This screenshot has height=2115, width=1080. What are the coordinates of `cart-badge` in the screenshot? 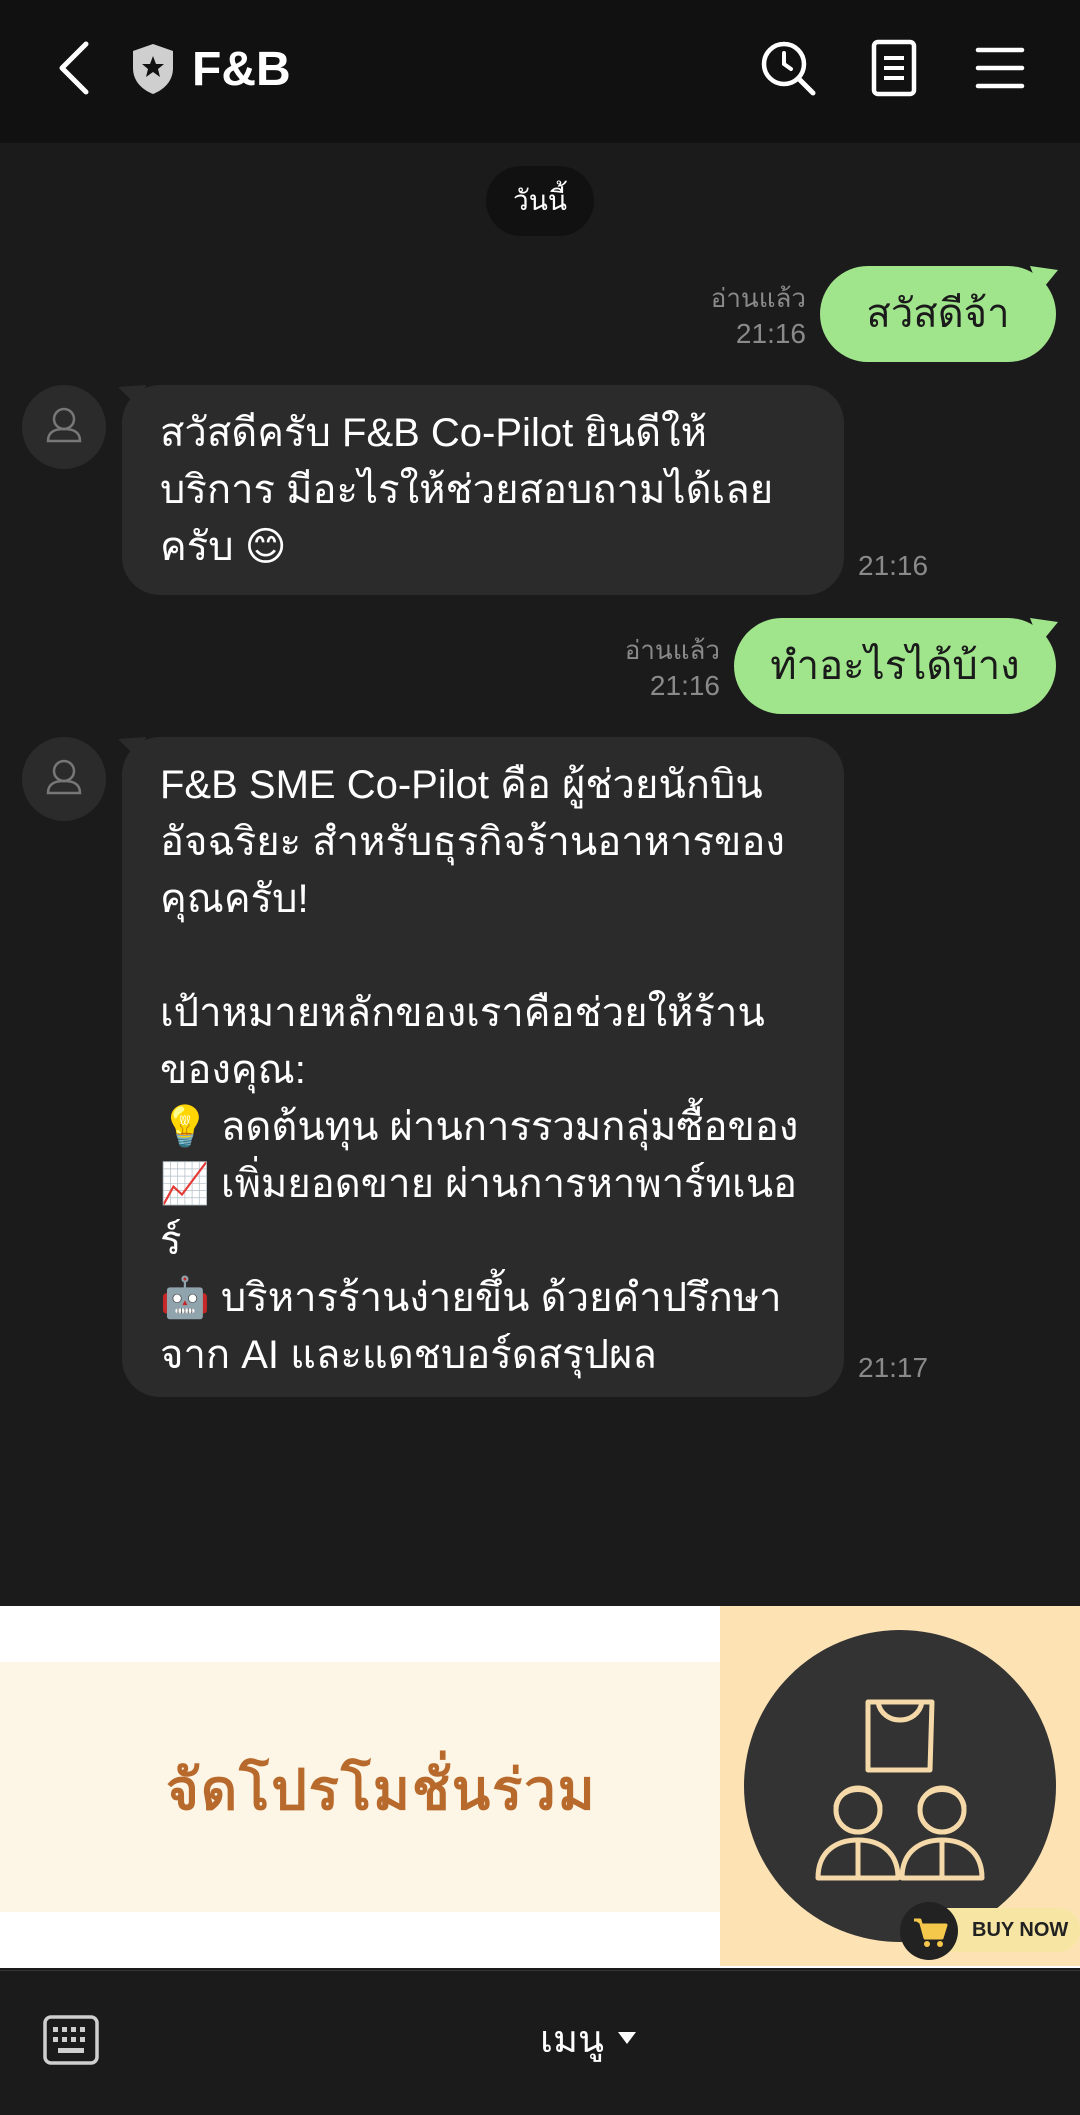 It's located at (929, 1931).